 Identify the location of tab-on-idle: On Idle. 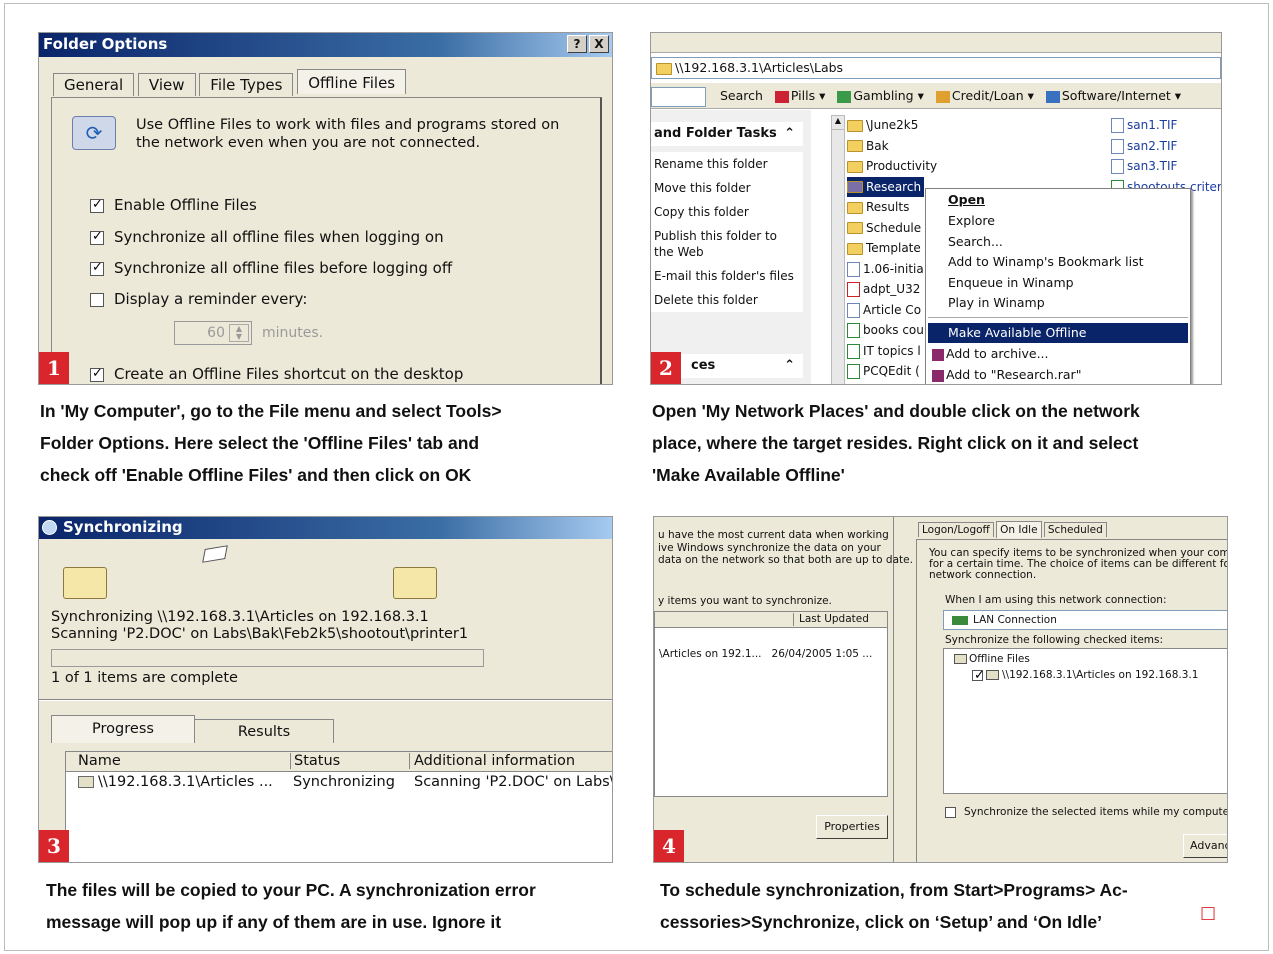
(1019, 529).